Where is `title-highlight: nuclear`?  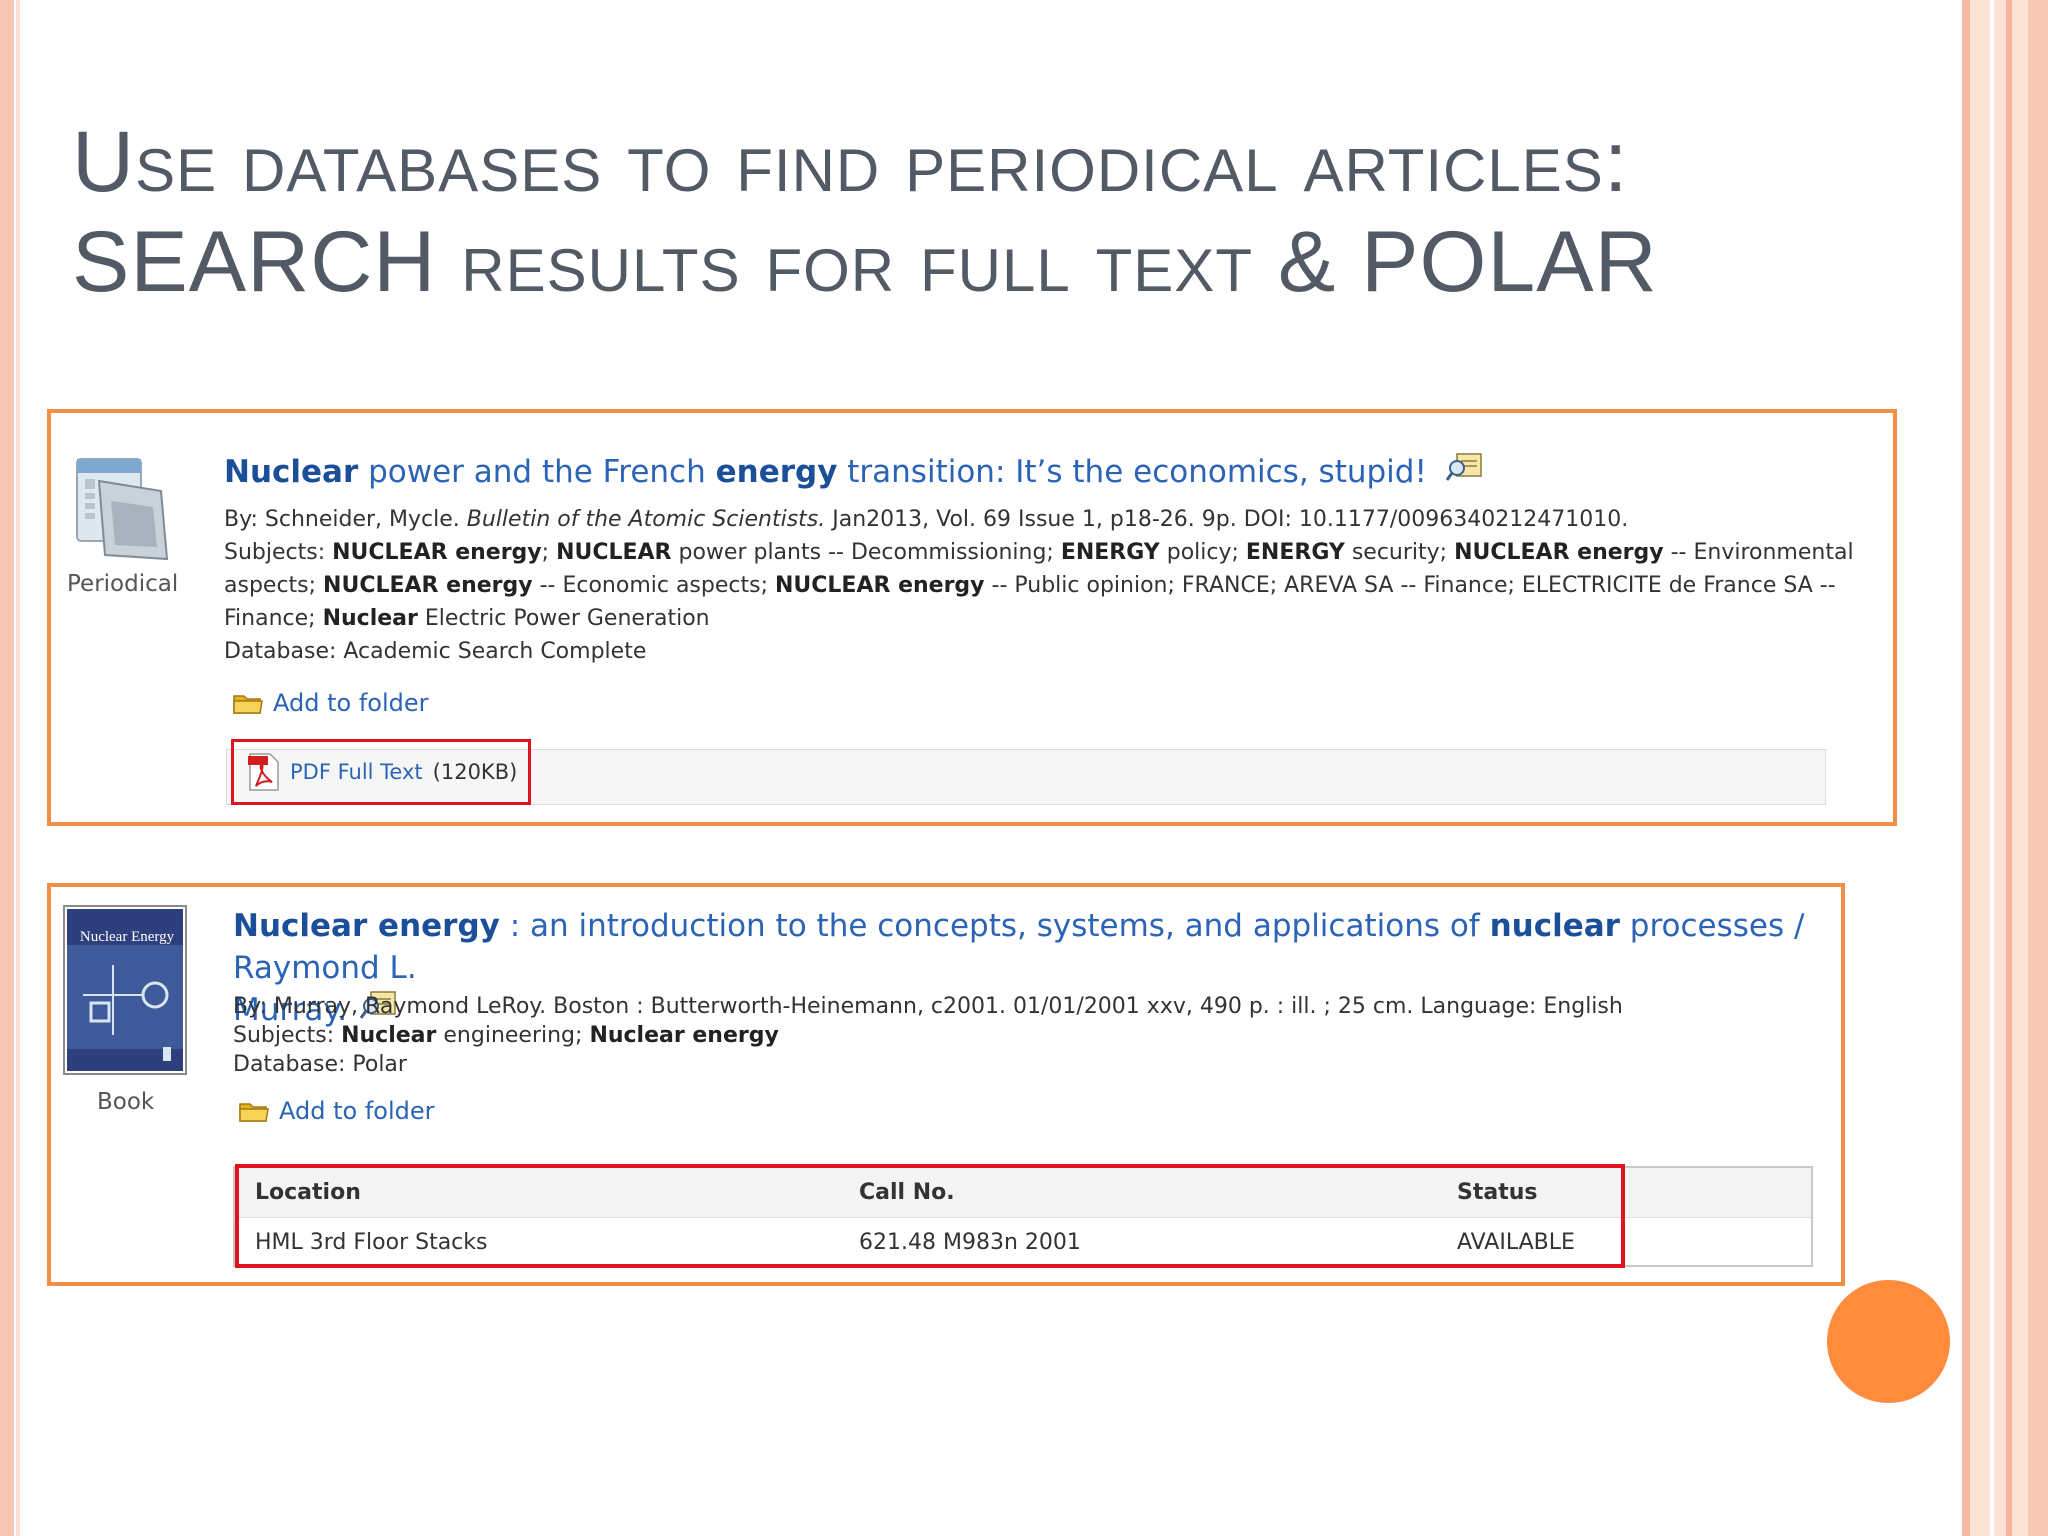 title-highlight: nuclear is located at coordinates (1554, 926).